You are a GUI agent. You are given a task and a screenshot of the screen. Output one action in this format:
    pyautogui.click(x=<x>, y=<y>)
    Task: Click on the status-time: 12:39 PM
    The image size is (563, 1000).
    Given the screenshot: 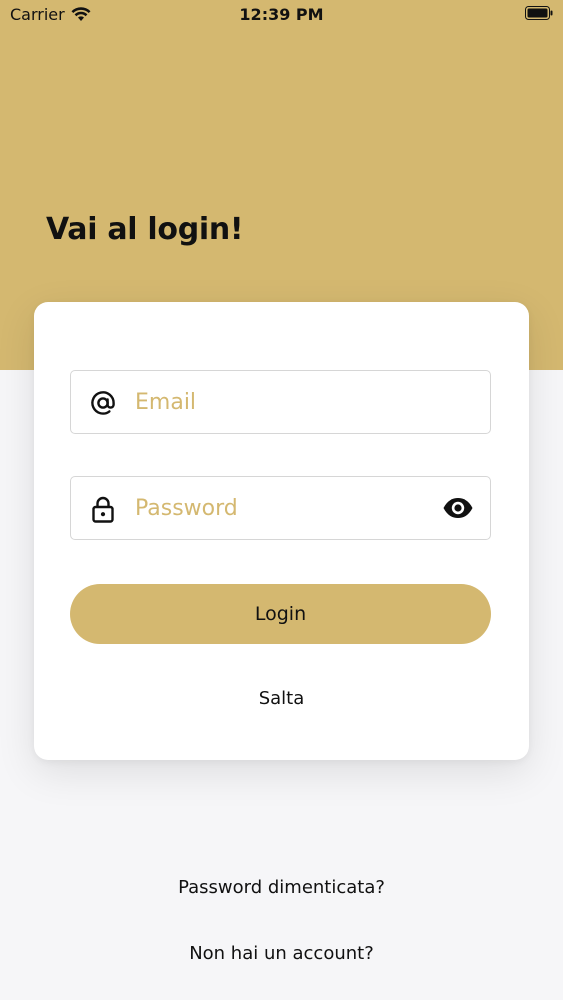 What is the action you would take?
    pyautogui.click(x=281, y=14)
    